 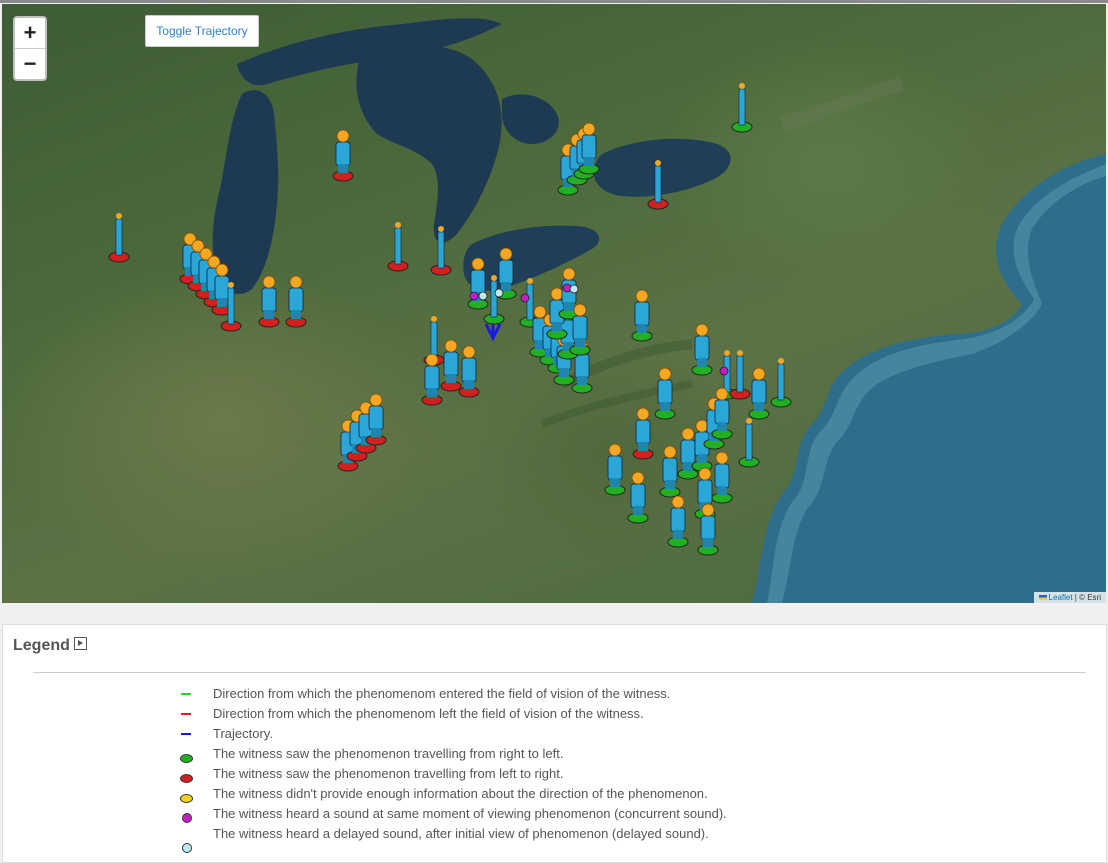 I want to click on legend-title: Legend, so click(x=41, y=645).